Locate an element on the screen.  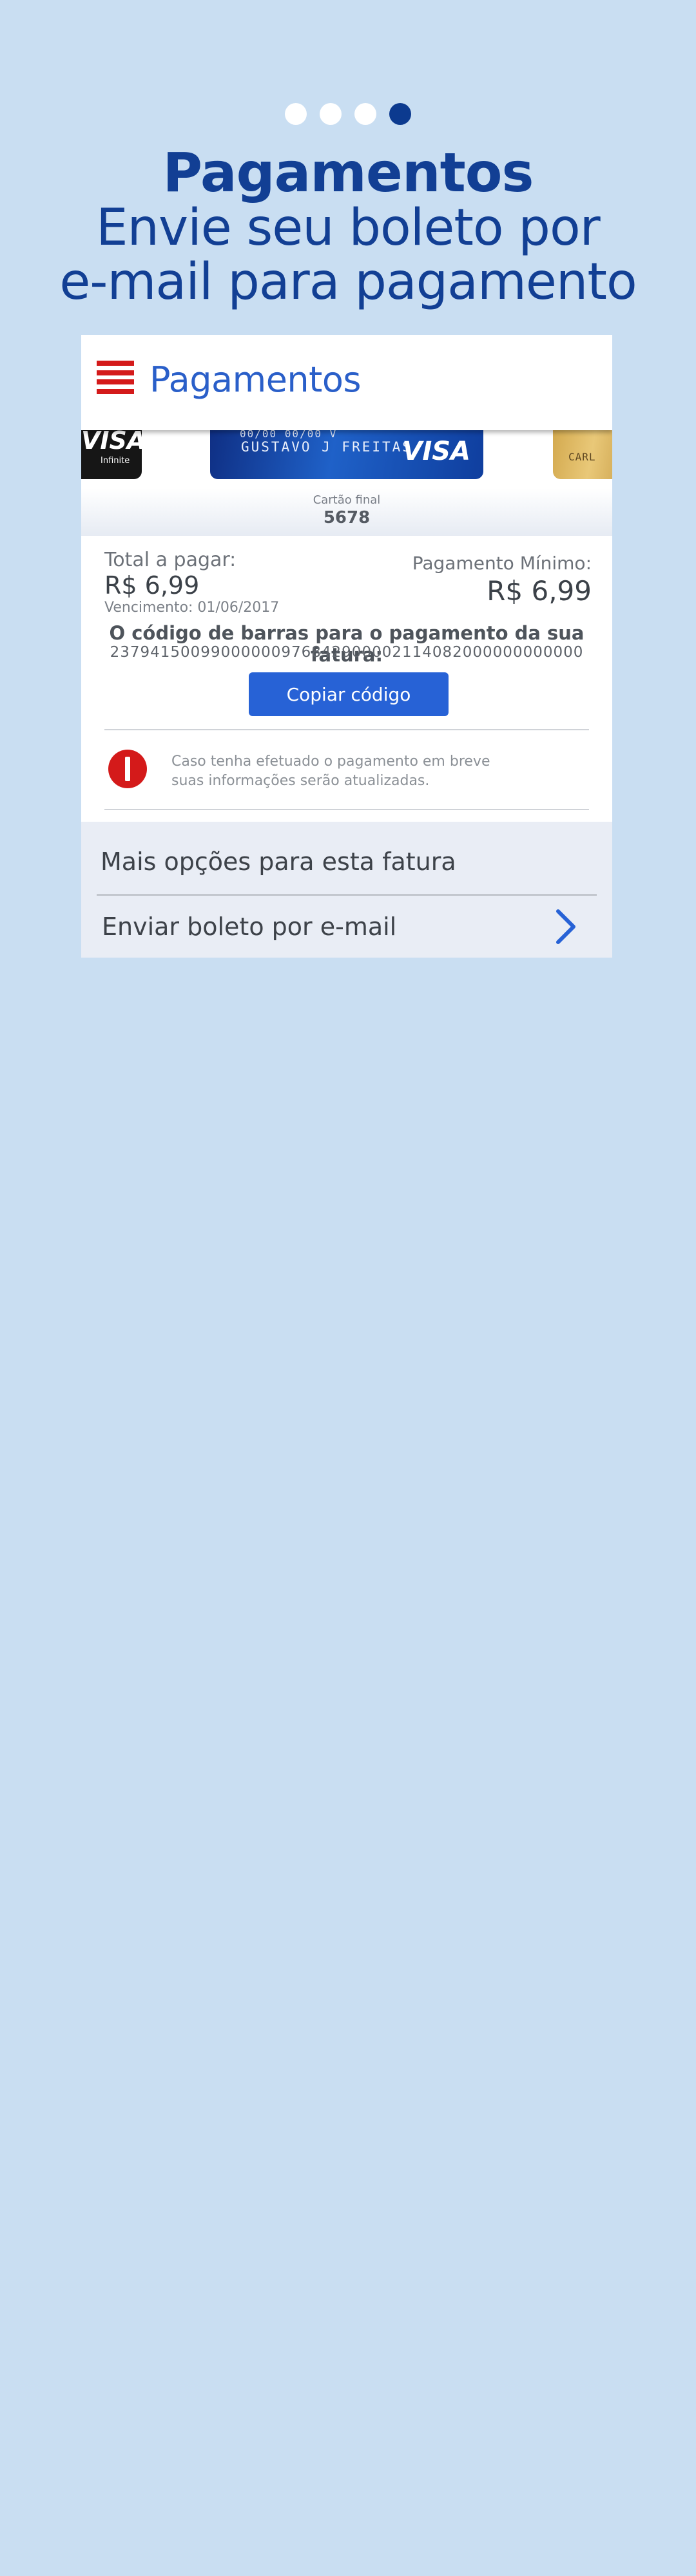
promo-subtitle-line-1: Envie seu boleto por is located at coordinates (348, 228).